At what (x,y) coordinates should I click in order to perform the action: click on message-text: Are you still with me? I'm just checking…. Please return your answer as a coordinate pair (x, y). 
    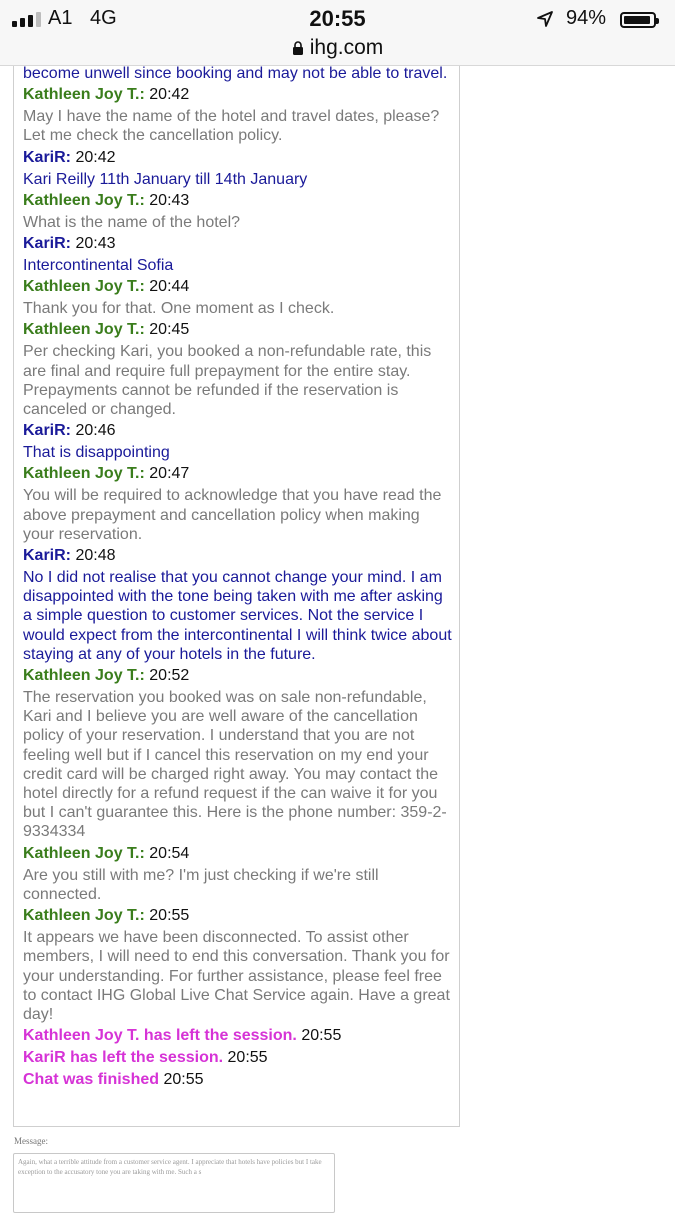
    Looking at the image, I should click on (201, 884).